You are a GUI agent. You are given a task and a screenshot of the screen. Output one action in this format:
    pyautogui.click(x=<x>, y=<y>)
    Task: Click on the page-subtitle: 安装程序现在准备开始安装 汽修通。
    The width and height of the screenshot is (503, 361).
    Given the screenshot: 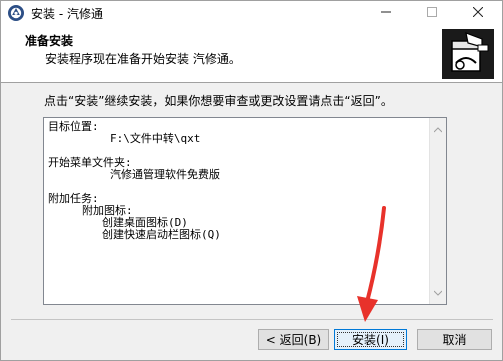 What is the action you would take?
    pyautogui.click(x=143, y=59)
    